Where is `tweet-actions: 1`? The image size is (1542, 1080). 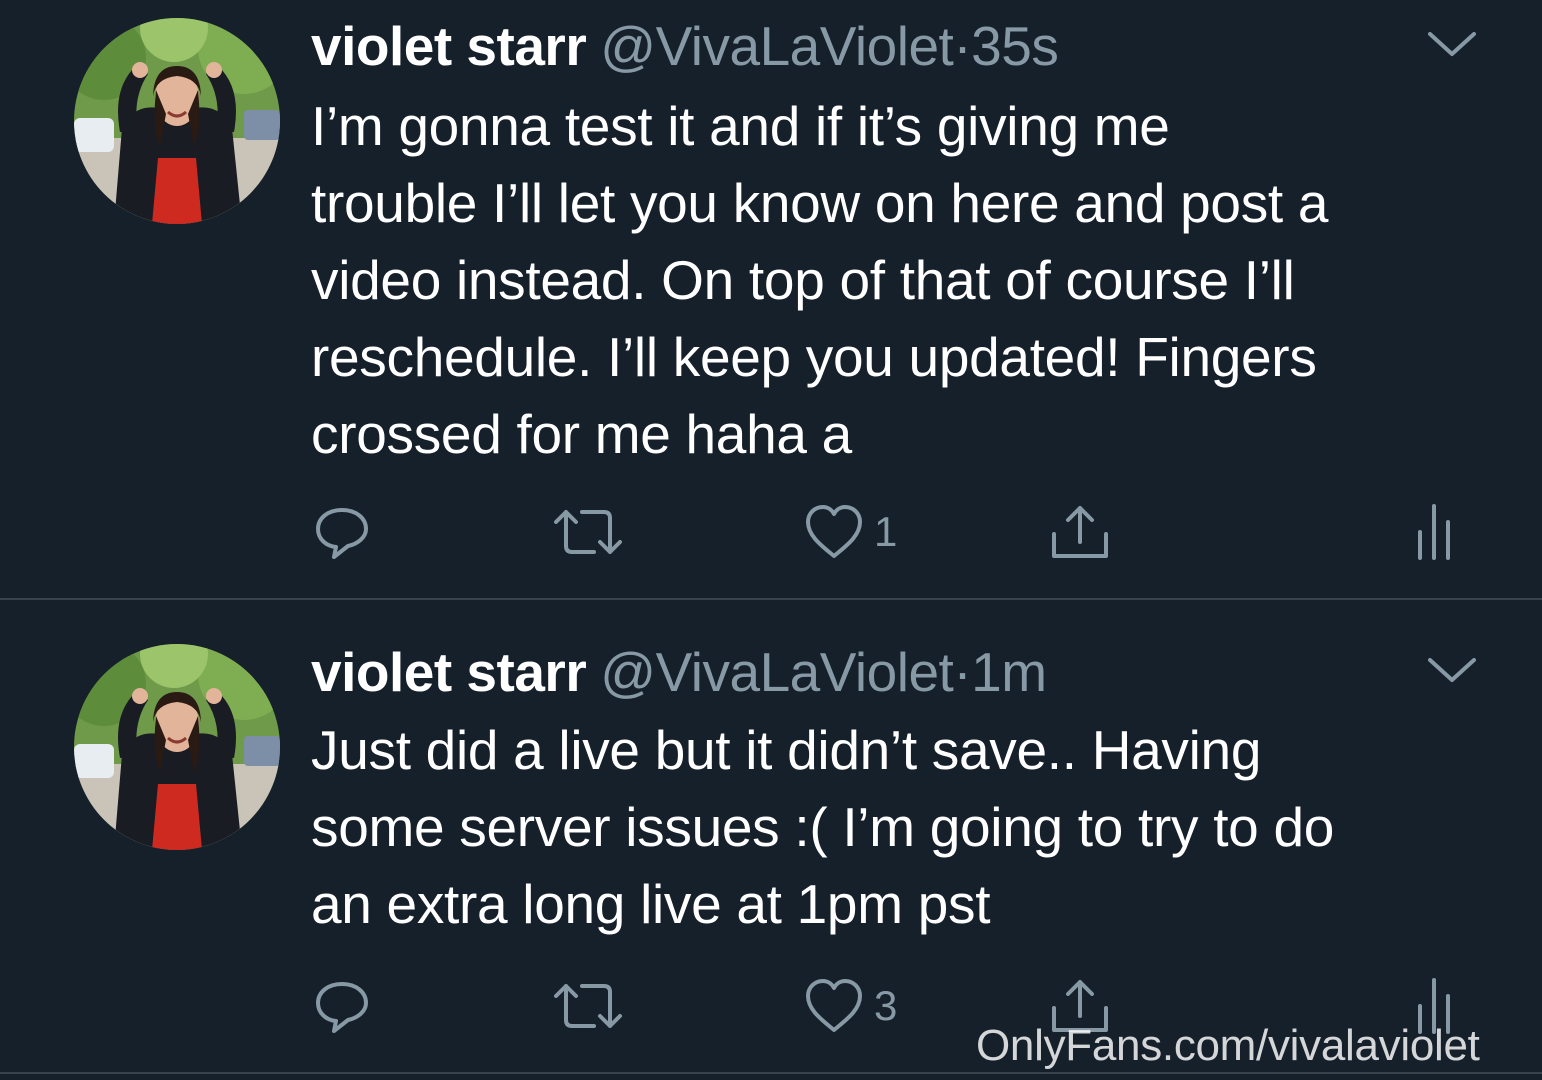 tweet-actions: 1 is located at coordinates (771, 532).